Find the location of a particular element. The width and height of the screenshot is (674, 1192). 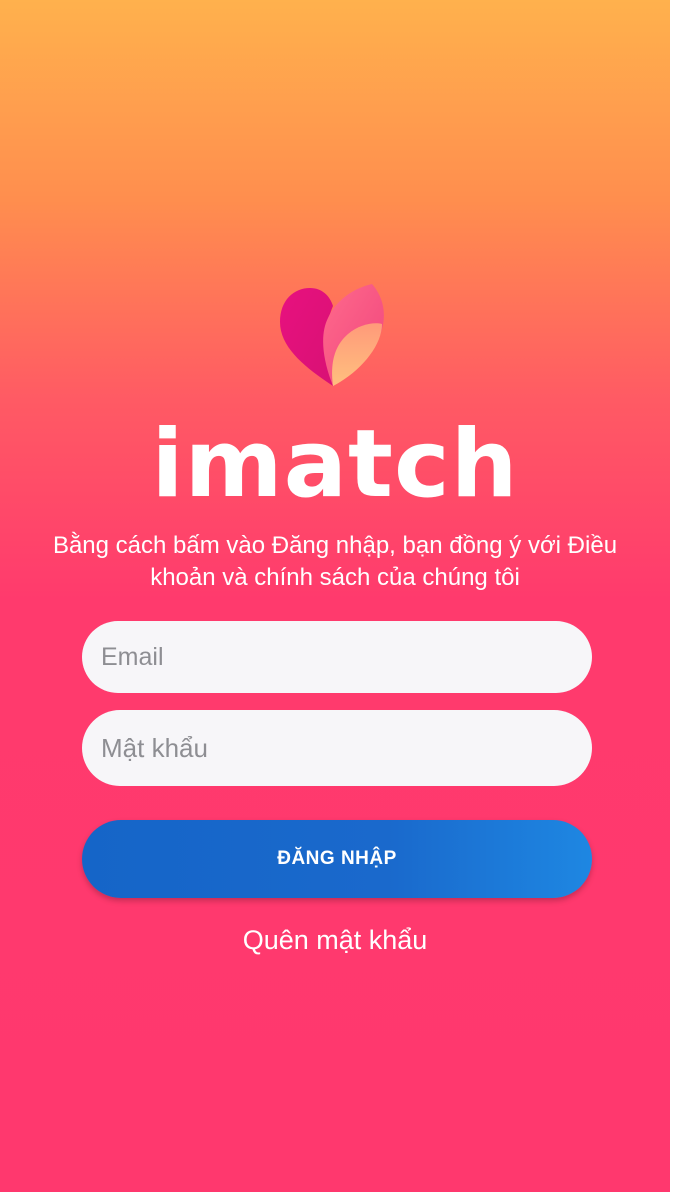

password-field is located at coordinates (337, 748).